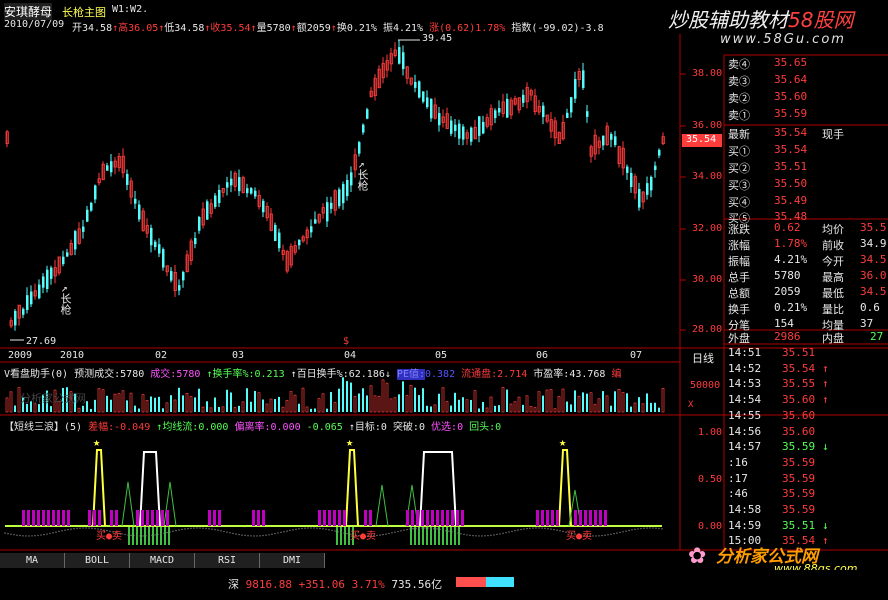 This screenshot has width=888, height=600. What do you see at coordinates (387, 374) in the screenshot?
I see `hundred-down-arrow: ↓` at bounding box center [387, 374].